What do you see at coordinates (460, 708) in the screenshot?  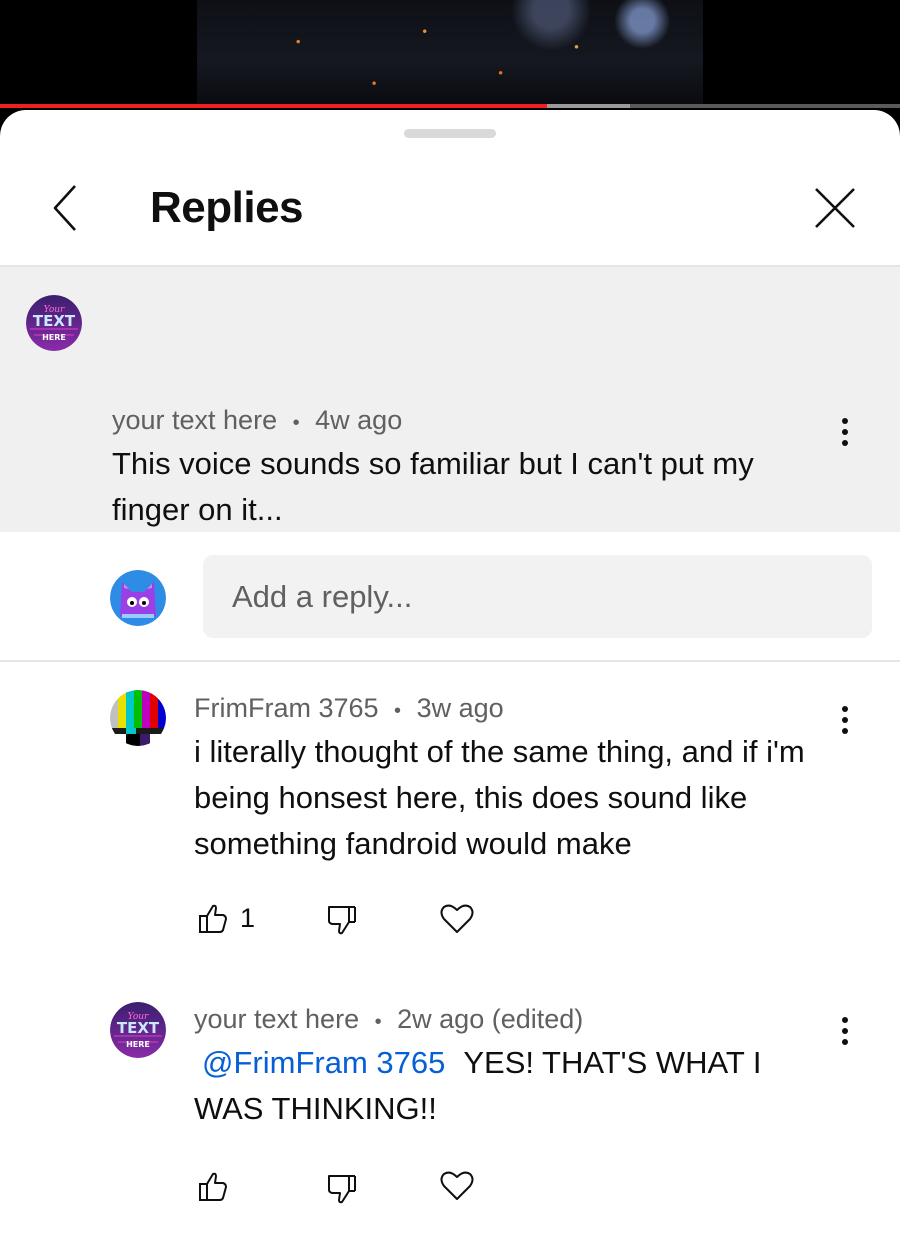 I see `reply-age: 3w ago` at bounding box center [460, 708].